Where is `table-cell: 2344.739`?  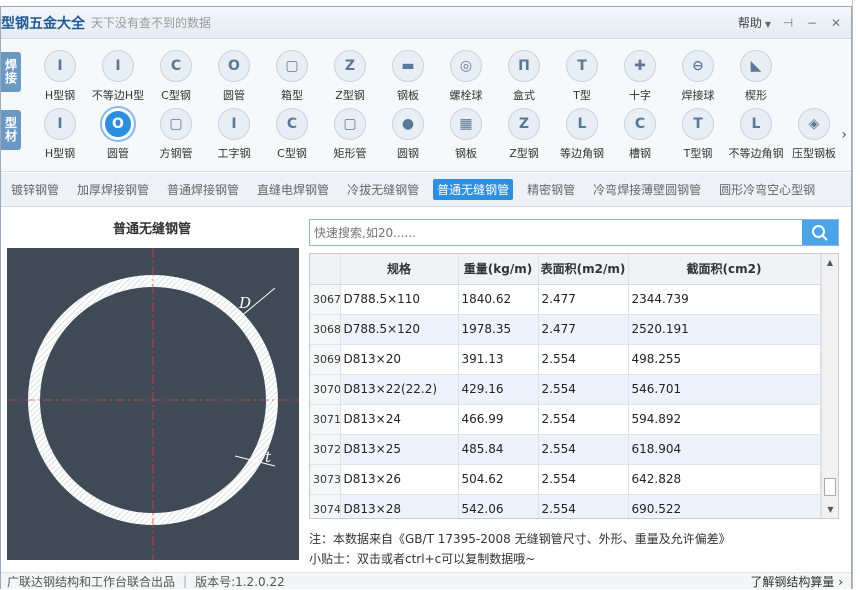
table-cell: 2344.739 is located at coordinates (724, 299).